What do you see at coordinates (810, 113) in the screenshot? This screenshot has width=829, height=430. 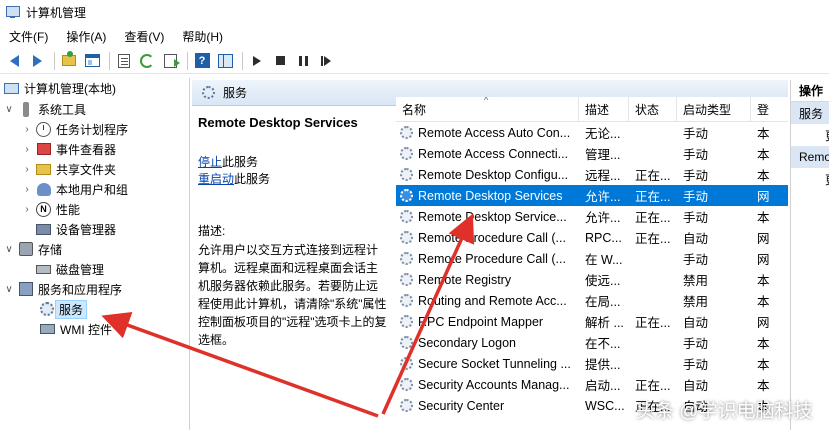 I see `actions-group-services: 服务` at bounding box center [810, 113].